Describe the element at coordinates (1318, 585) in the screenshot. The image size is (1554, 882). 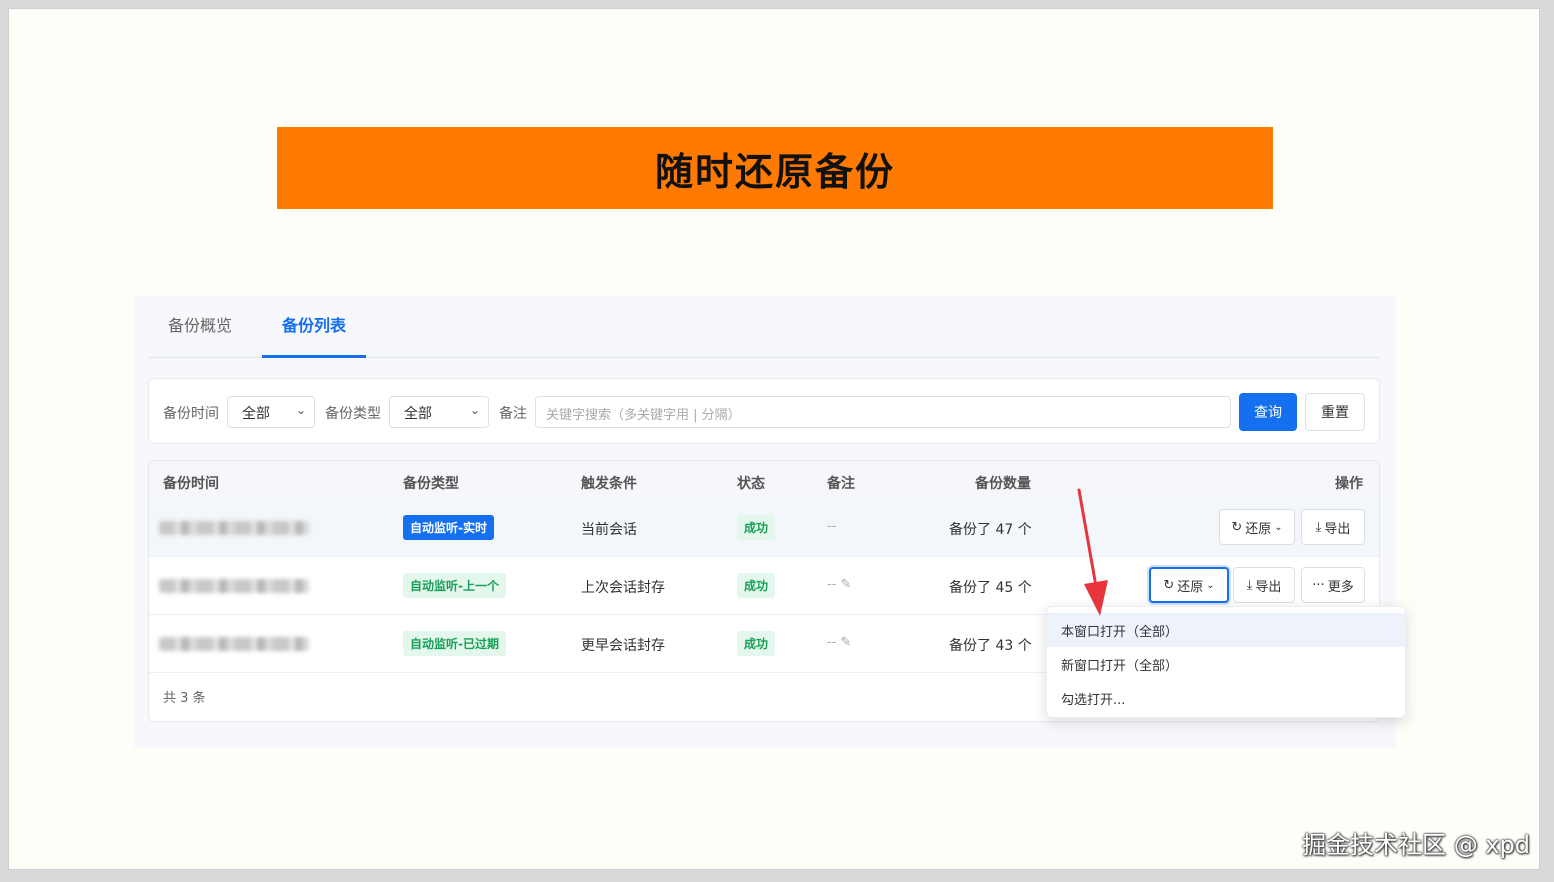
I see `more-icon: ···` at that location.